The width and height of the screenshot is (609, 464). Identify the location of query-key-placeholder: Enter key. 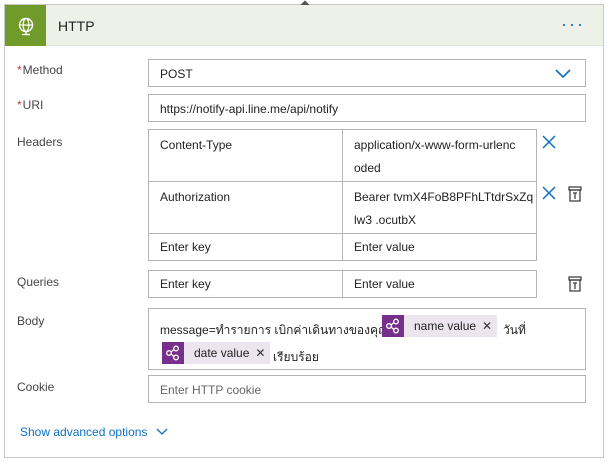
(185, 284).